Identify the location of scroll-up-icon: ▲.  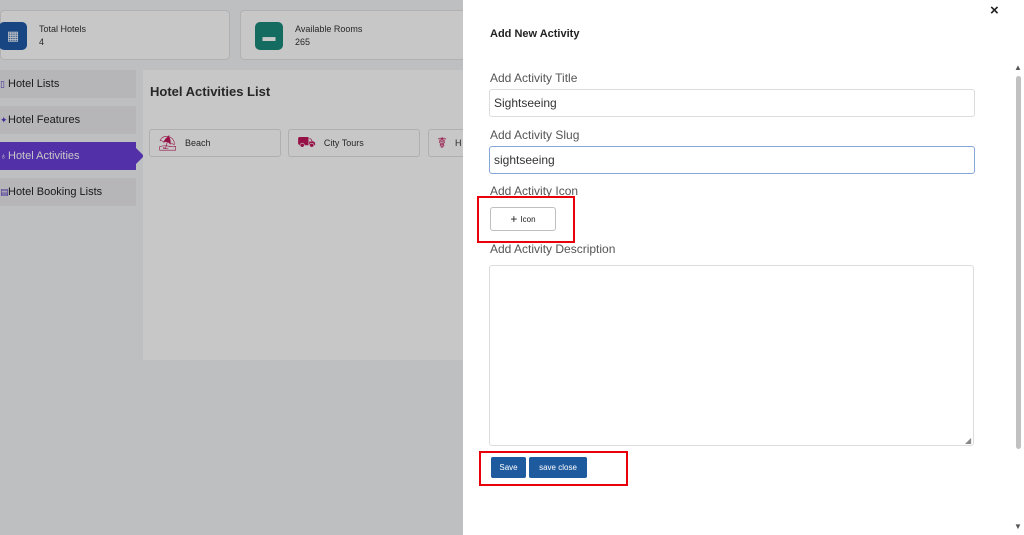
(1018, 67).